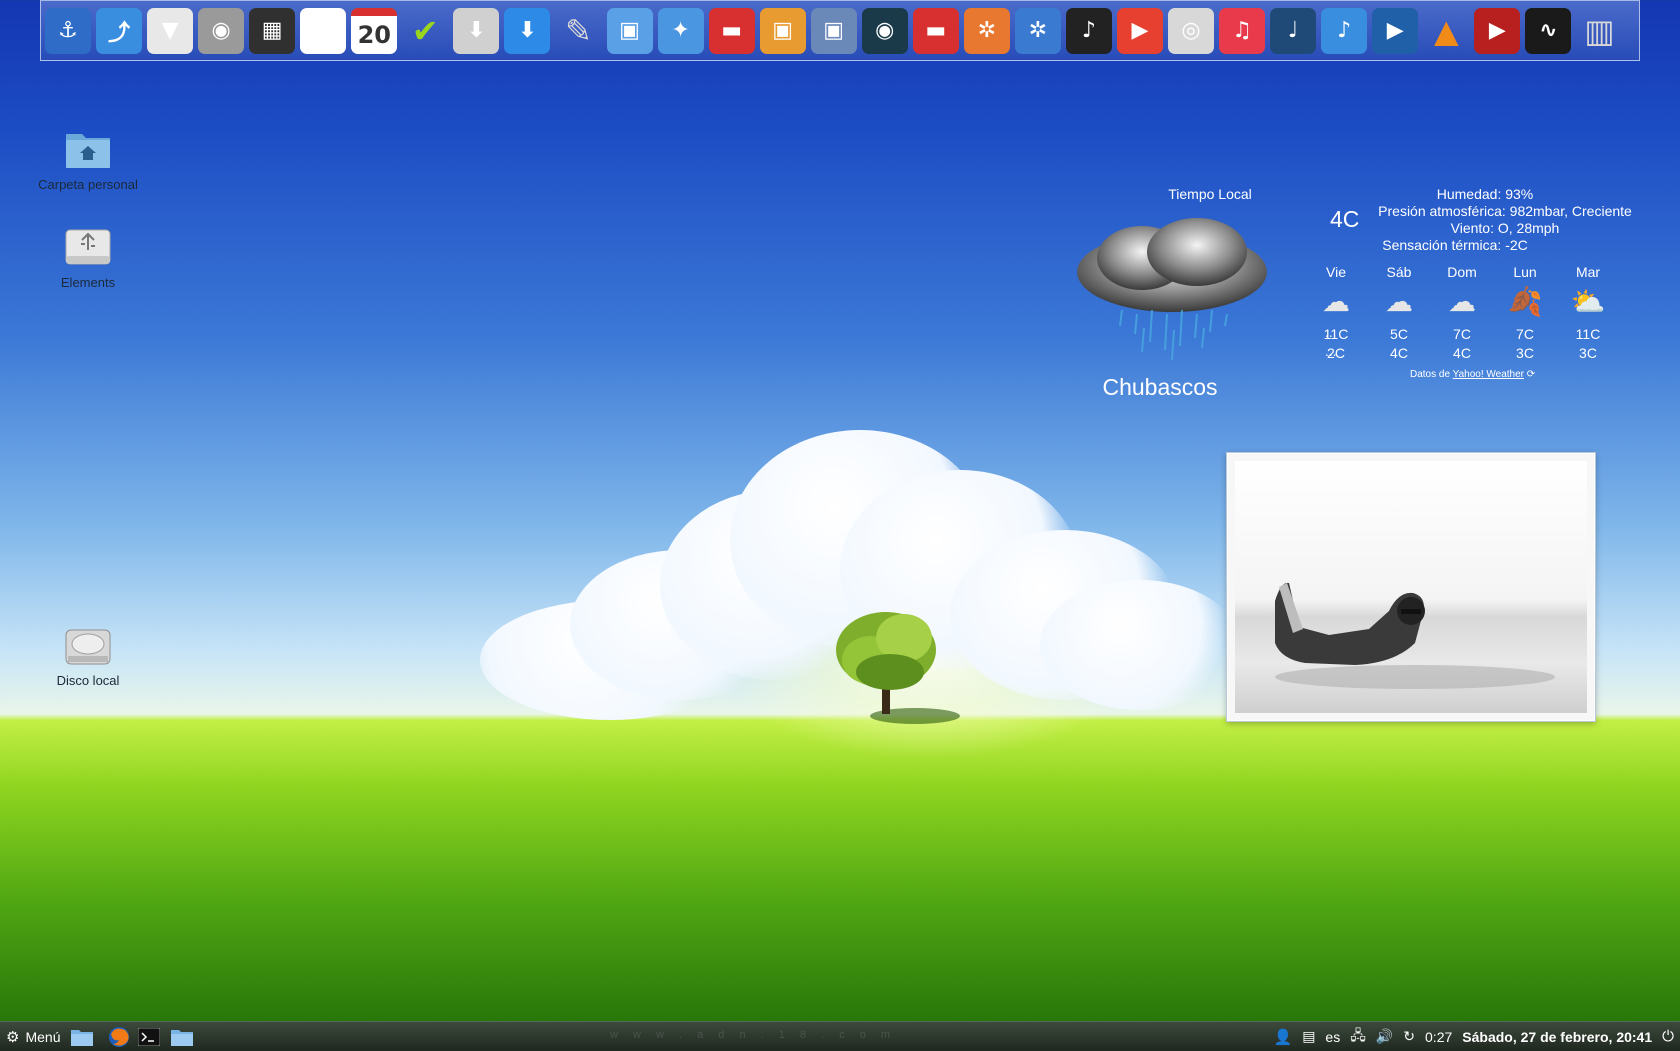 The width and height of the screenshot is (1680, 1051). What do you see at coordinates (1438, 1037) in the screenshot?
I see `battery-time: 0:27` at bounding box center [1438, 1037].